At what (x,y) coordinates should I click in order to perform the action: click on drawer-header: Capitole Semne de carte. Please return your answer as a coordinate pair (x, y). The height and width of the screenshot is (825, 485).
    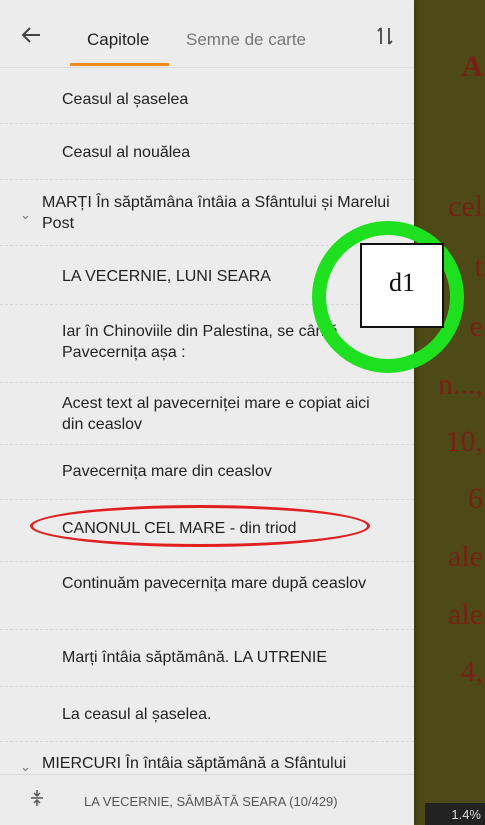
    Looking at the image, I should click on (207, 34).